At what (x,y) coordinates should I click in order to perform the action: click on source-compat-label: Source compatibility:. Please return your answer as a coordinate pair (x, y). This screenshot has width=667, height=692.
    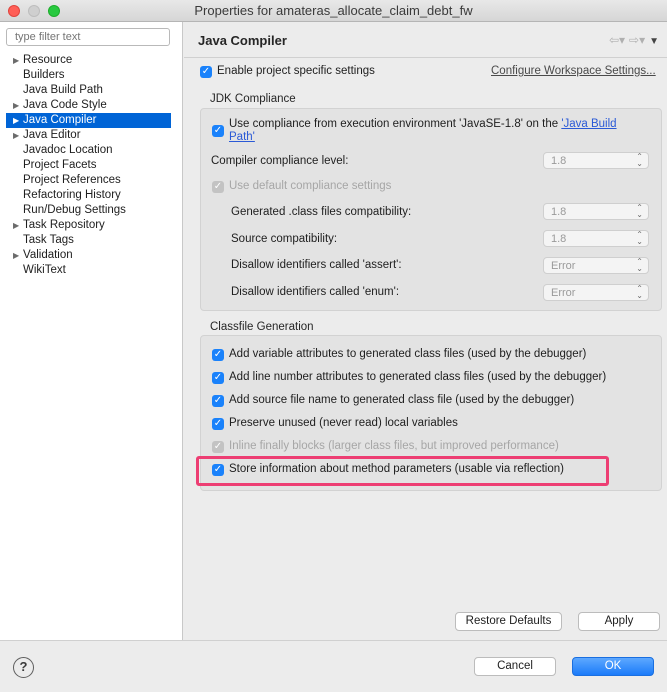
    Looking at the image, I should click on (284, 239).